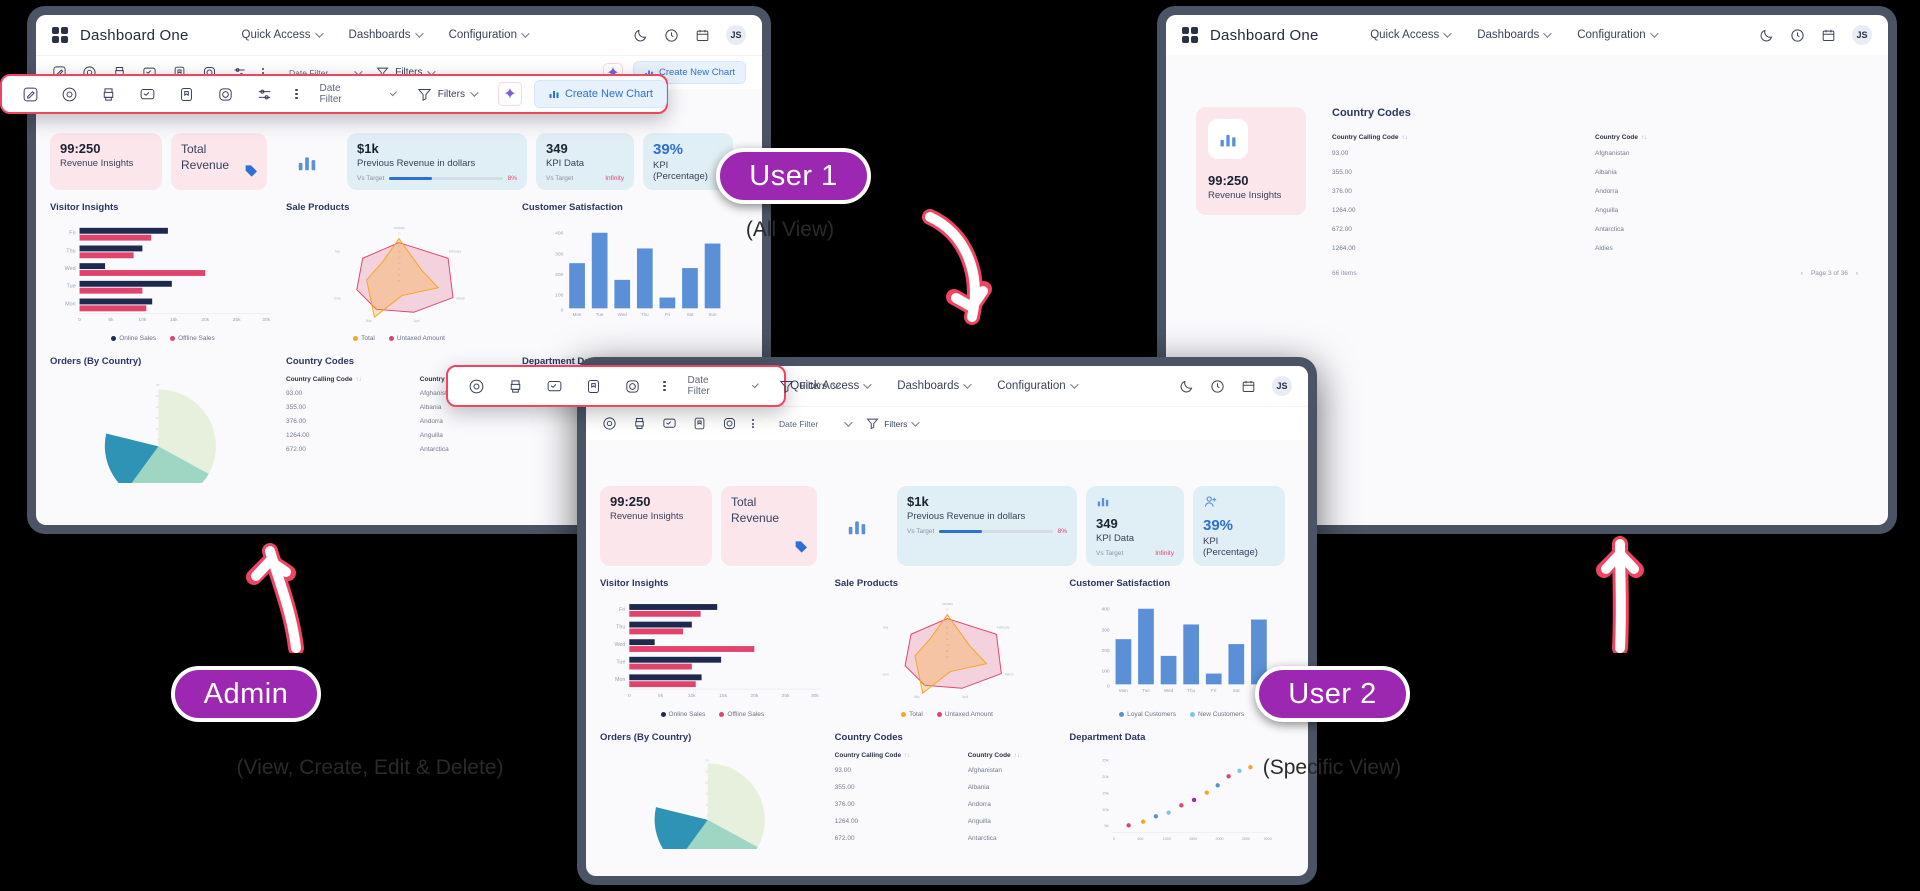 Image resolution: width=1920 pixels, height=891 pixels. What do you see at coordinates (1802, 273) in the screenshot?
I see `prev-page-button: ‹` at bounding box center [1802, 273].